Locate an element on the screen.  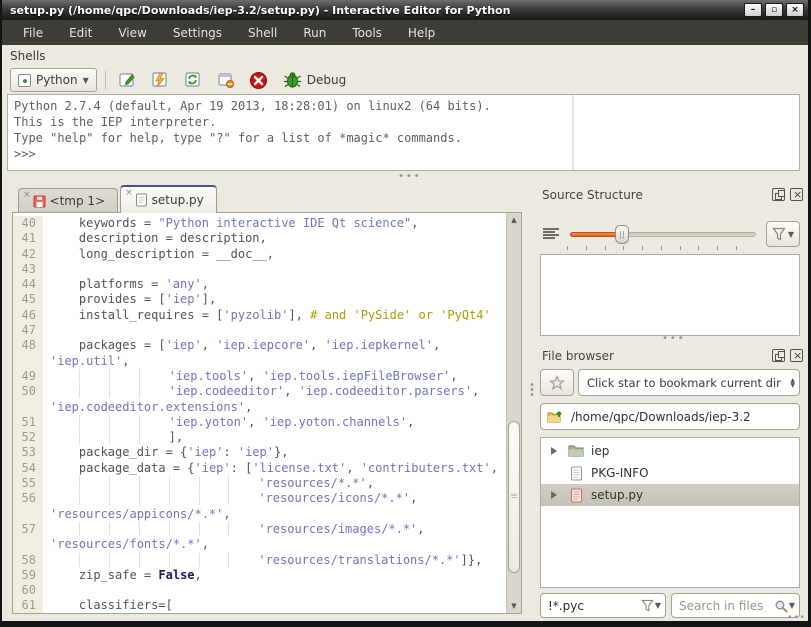
panel-splitter-handle: ••• is located at coordinates (674, 339).